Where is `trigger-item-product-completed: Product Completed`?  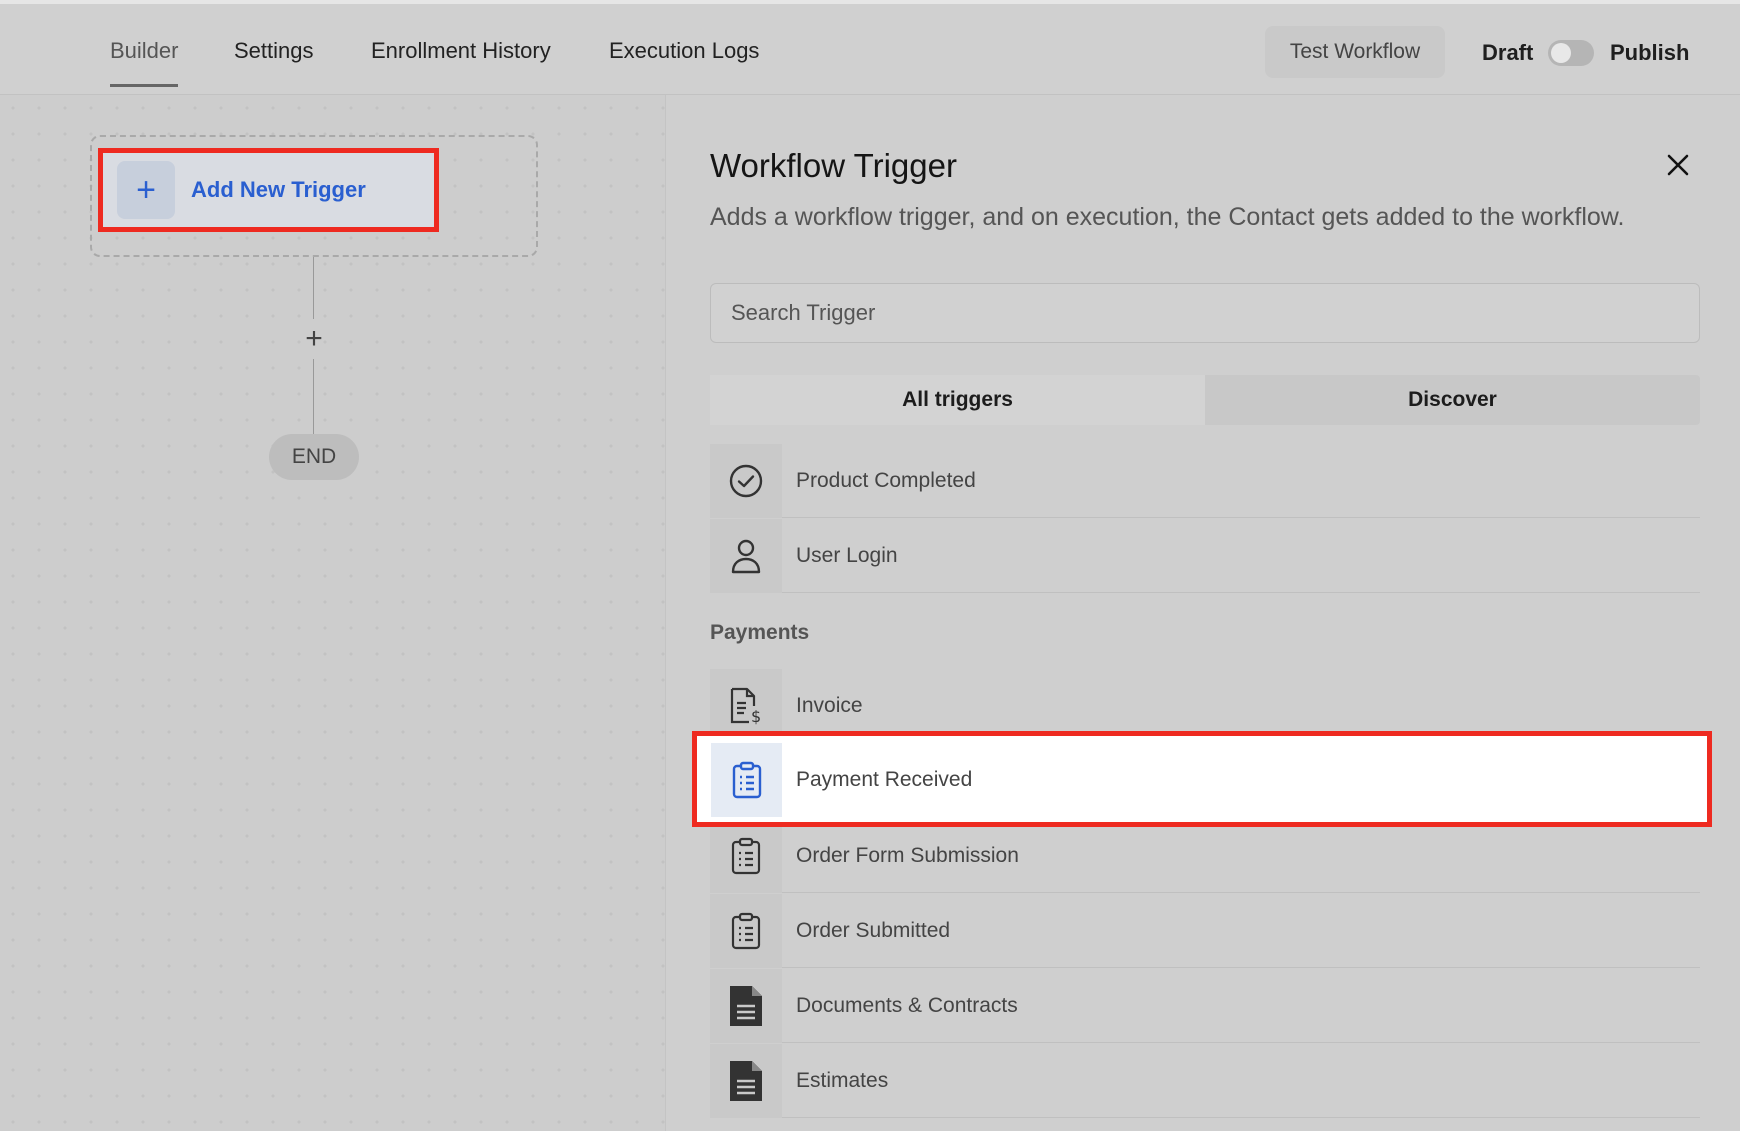 trigger-item-product-completed: Product Completed is located at coordinates (1205, 481).